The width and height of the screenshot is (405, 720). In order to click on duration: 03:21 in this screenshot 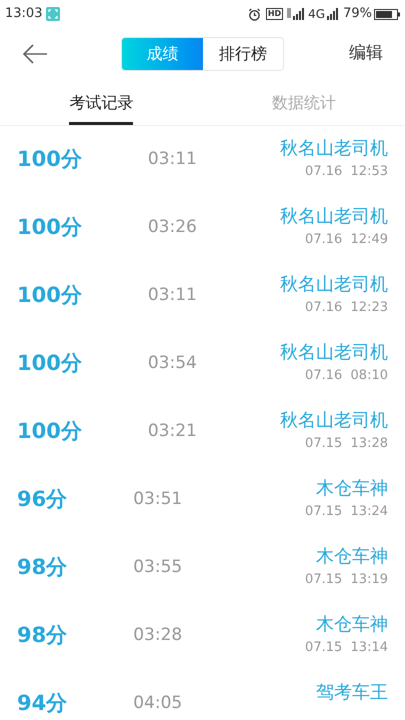, I will do `click(172, 432)`.